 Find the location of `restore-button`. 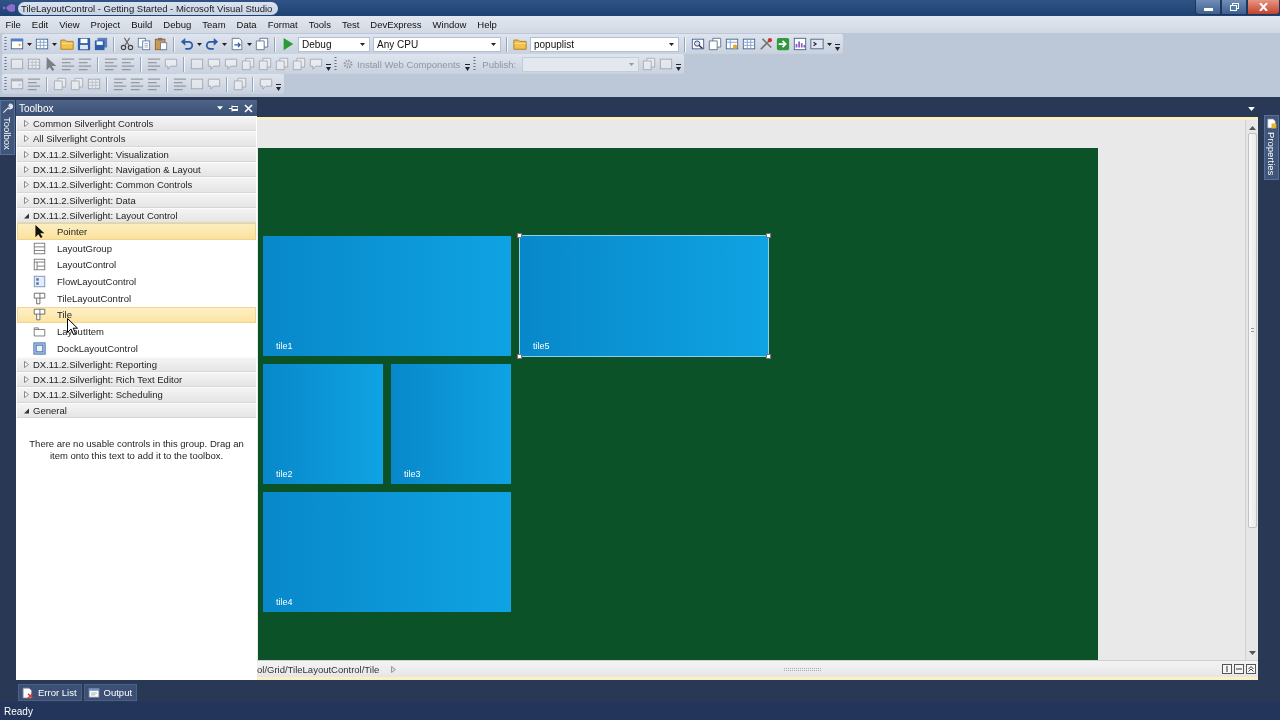

restore-button is located at coordinates (1234, 7).